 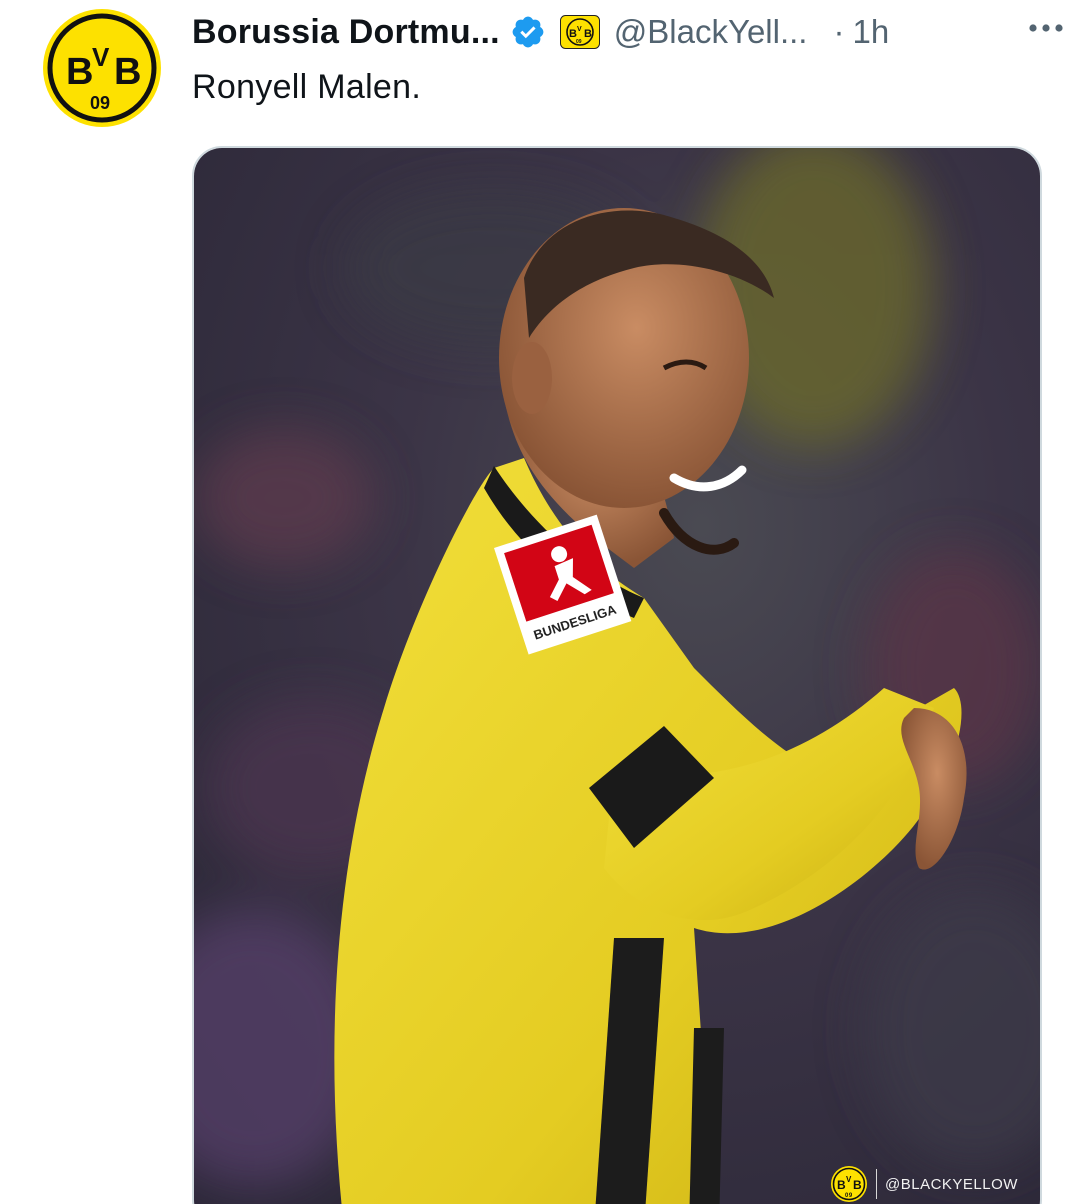 I want to click on watermark-text: @BLACKYELLOW, so click(x=951, y=1184).